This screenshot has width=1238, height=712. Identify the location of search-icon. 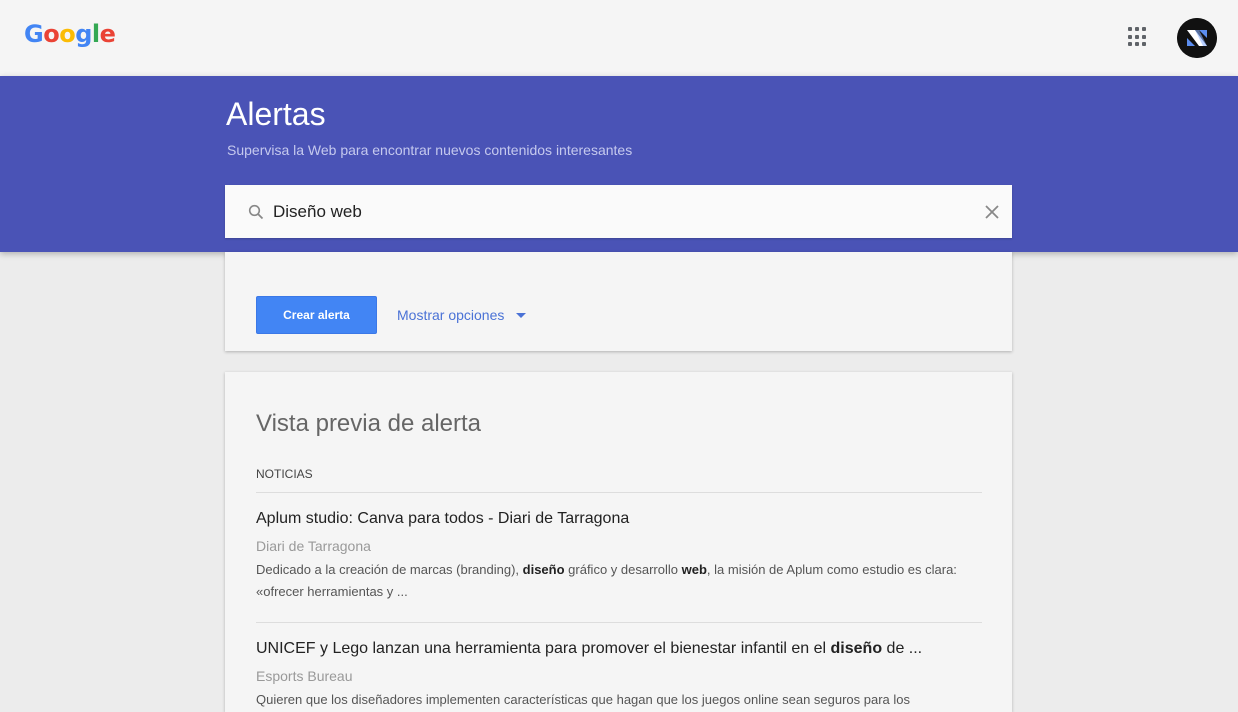
(256, 212).